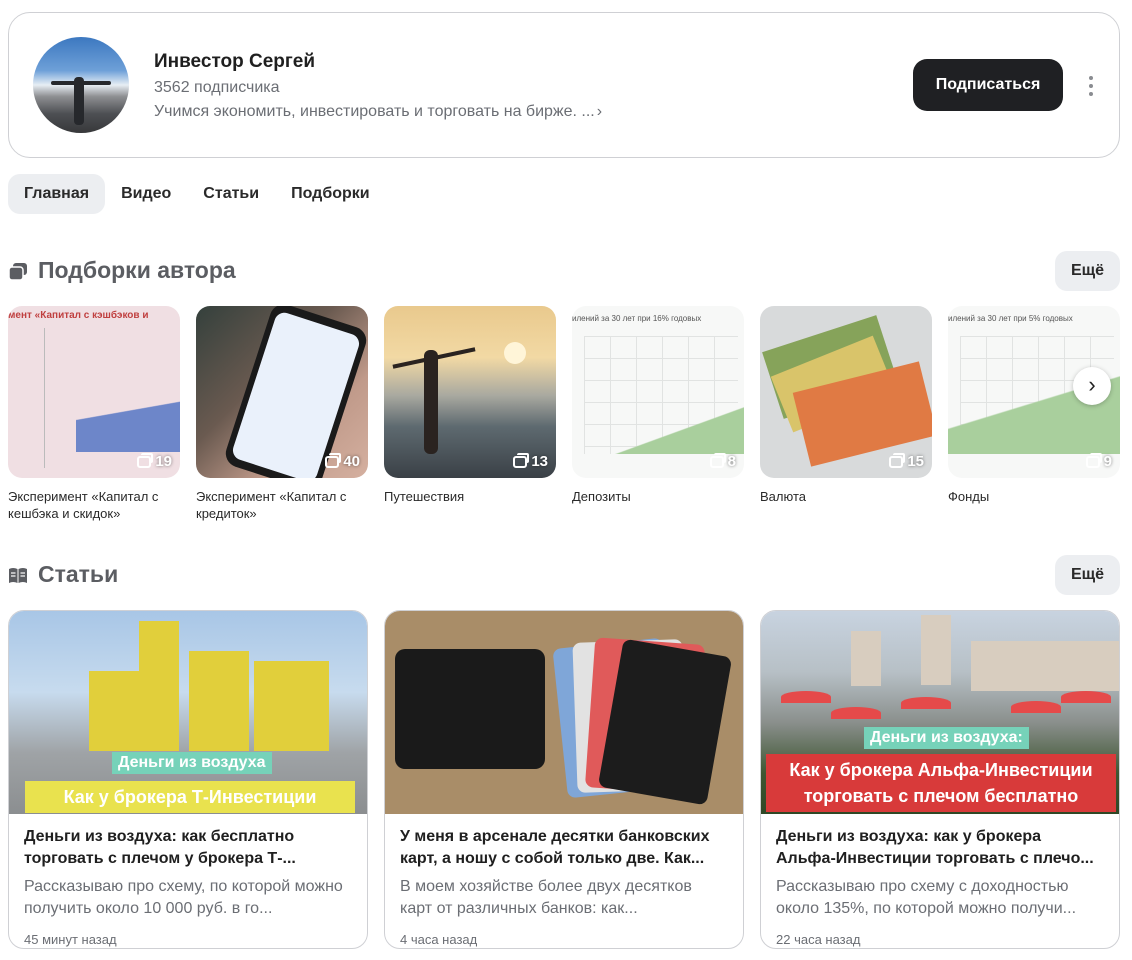 The height and width of the screenshot is (960, 1132). What do you see at coordinates (271, 505) in the screenshot?
I see `collection-label: Эксперимент «Капитал с кредиток»` at bounding box center [271, 505].